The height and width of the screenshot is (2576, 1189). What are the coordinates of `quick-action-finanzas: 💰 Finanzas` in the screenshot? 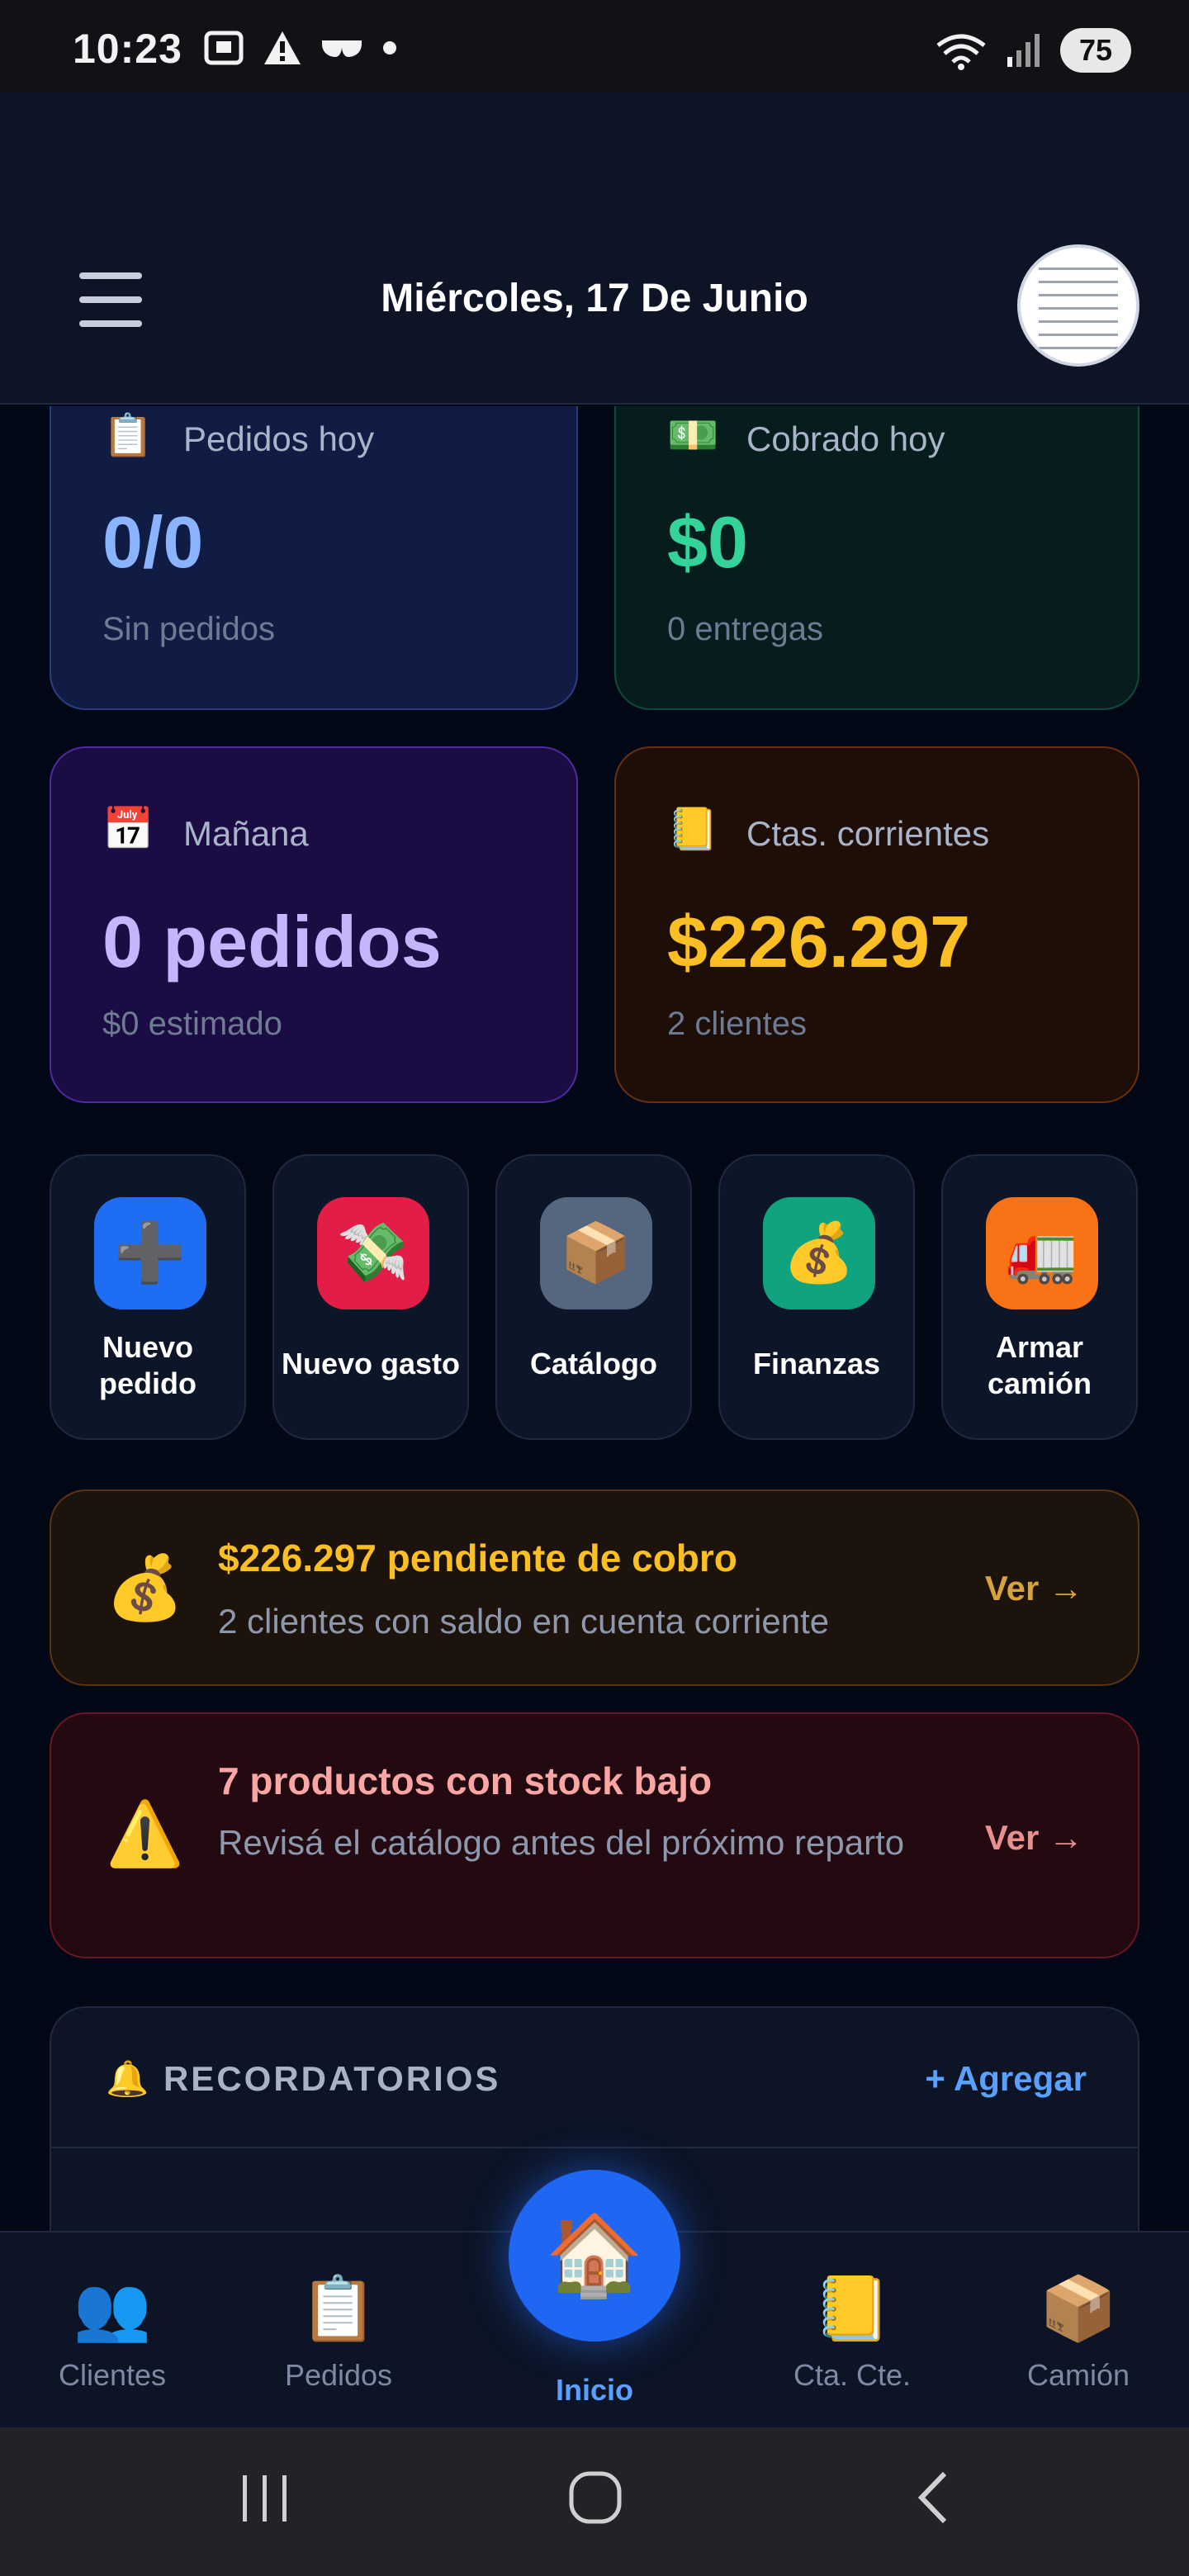 It's located at (816, 1297).